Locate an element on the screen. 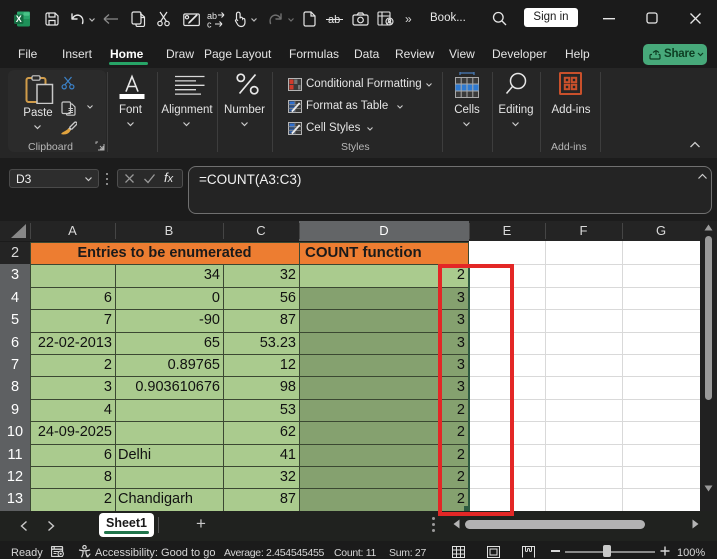 The image size is (717, 559). svg-text: X is located at coordinates (19, 19).